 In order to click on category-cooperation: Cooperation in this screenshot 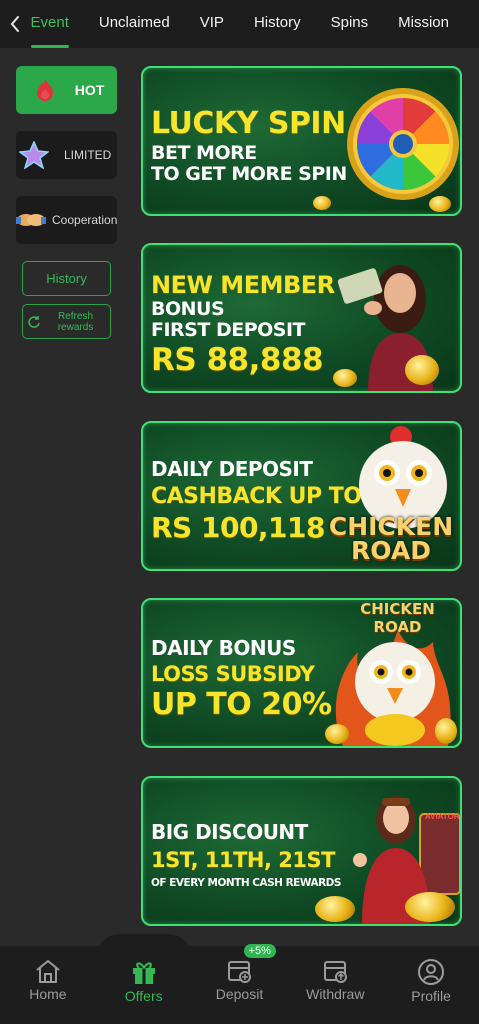, I will do `click(66, 220)`.